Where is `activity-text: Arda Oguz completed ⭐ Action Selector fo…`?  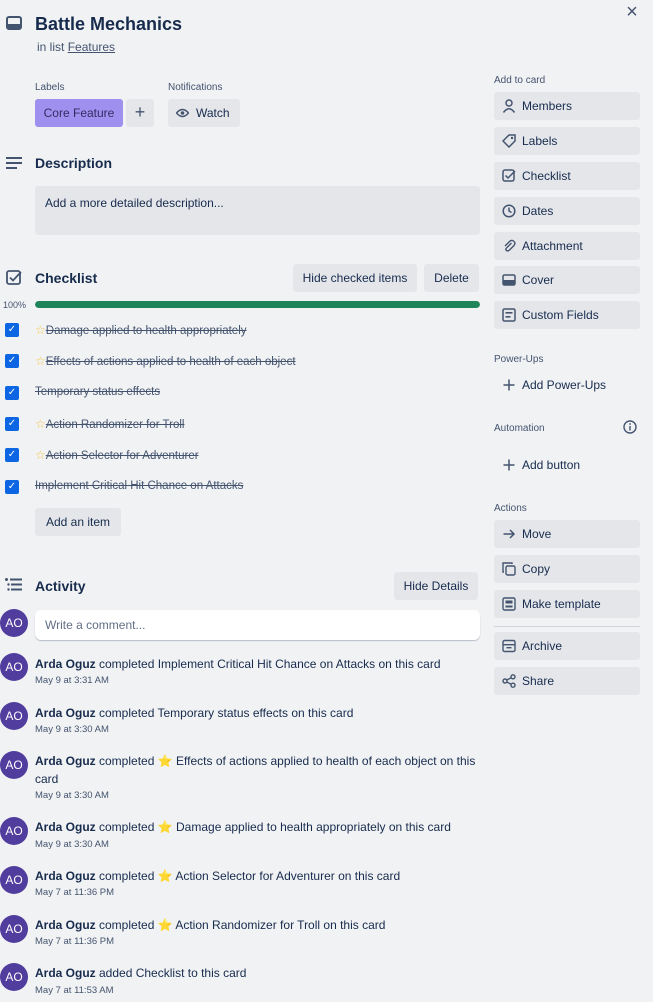 activity-text: Arda Oguz completed ⭐ Action Selector fo… is located at coordinates (257, 876).